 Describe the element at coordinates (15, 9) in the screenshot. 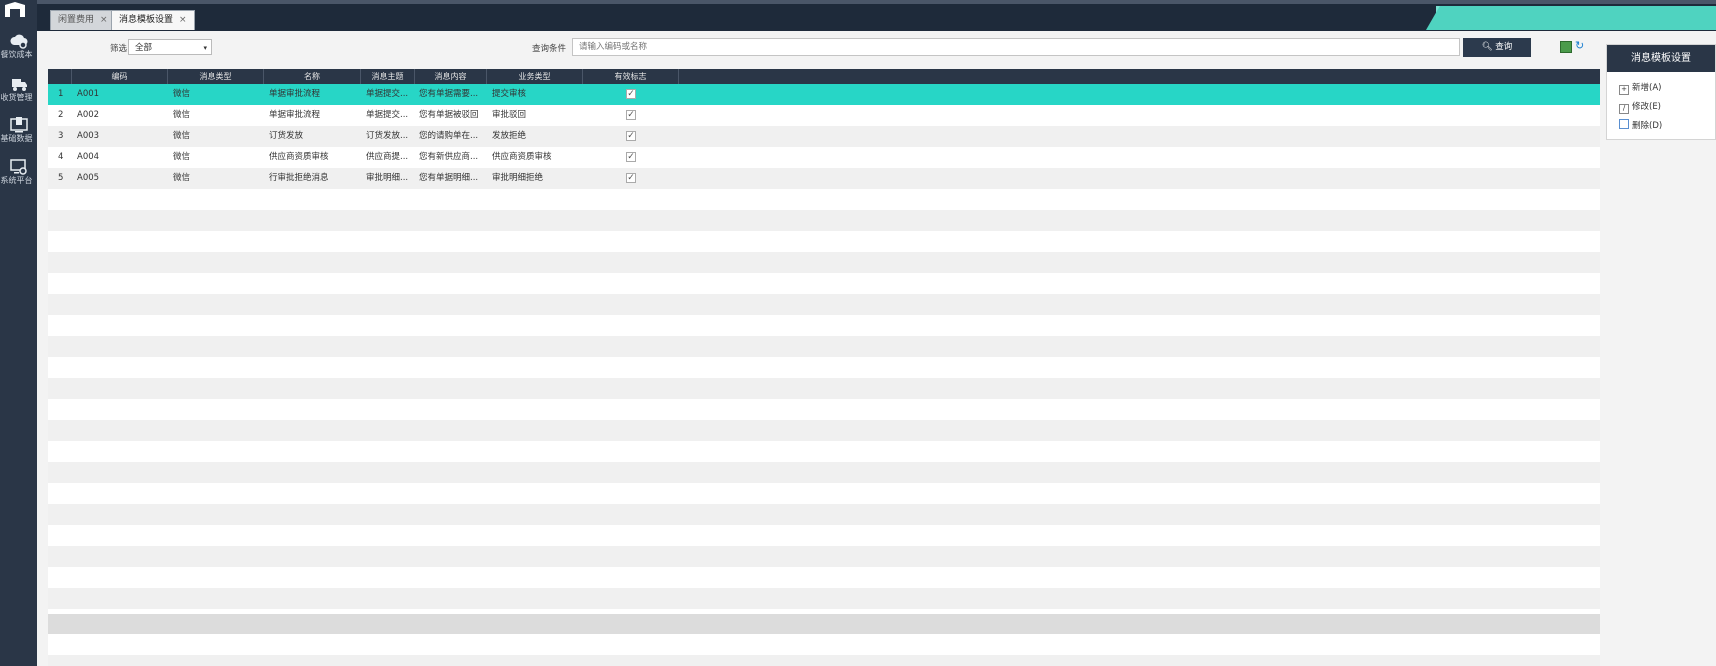

I see `app-logo-icon` at that location.